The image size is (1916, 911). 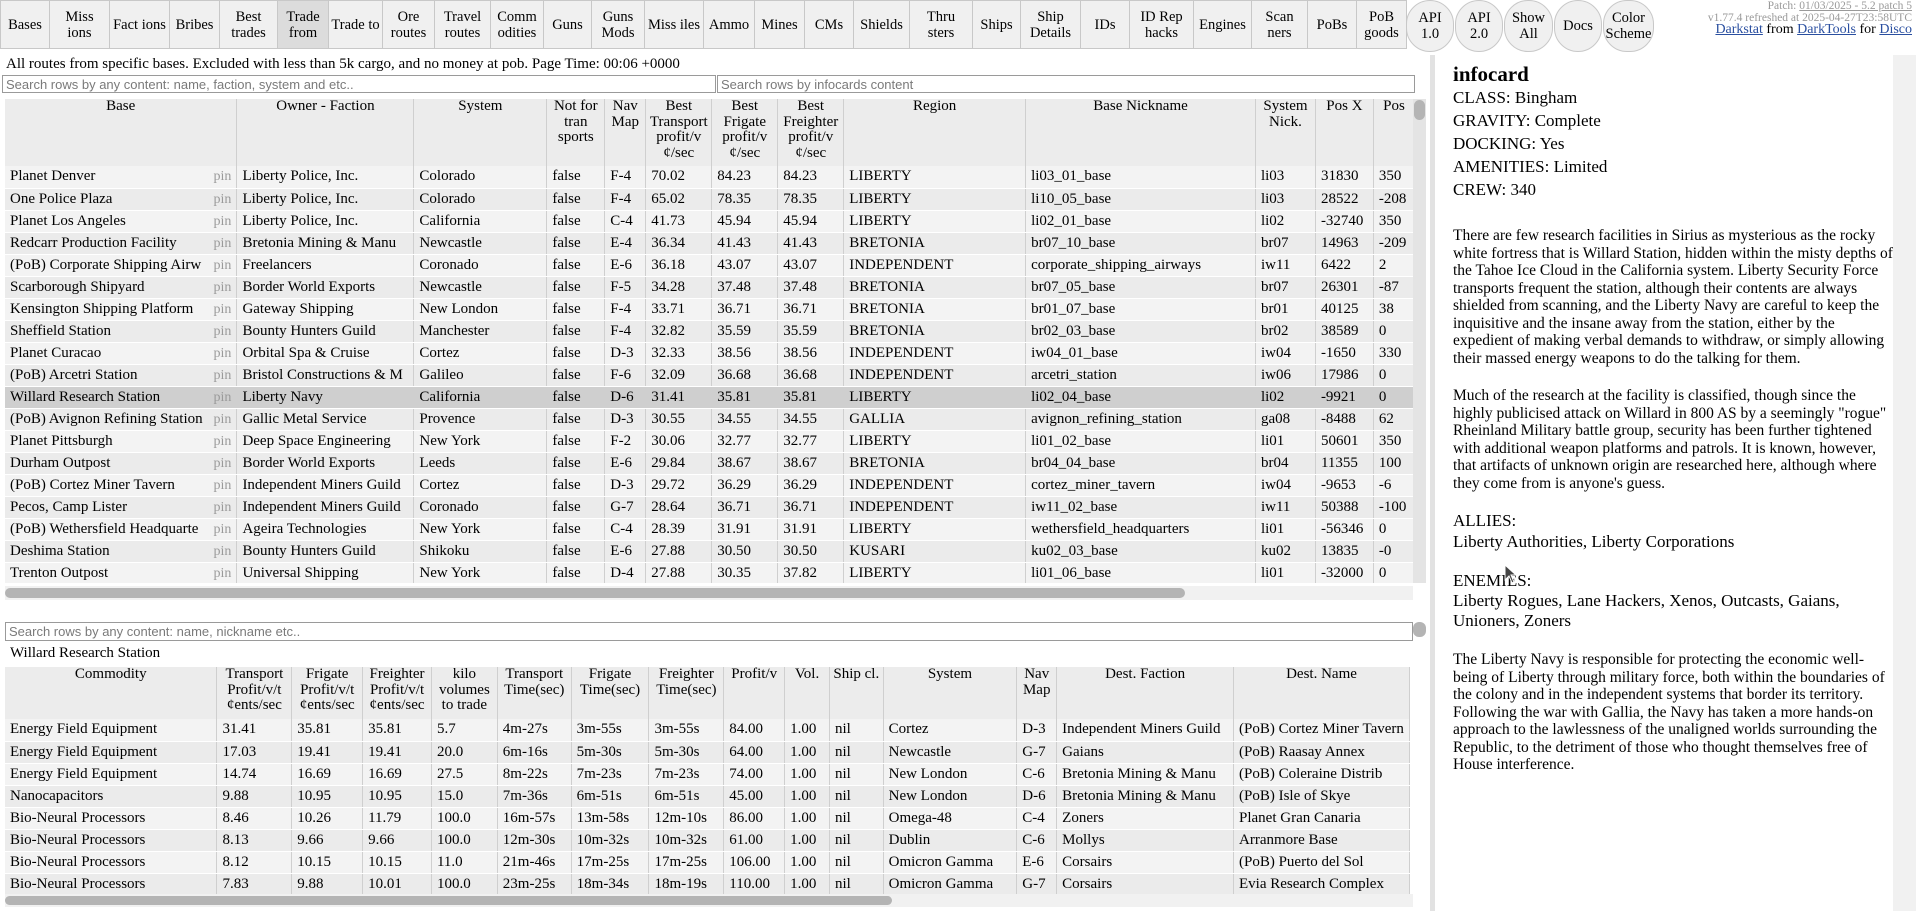 I want to click on commodity-col-header: Profit/v, so click(x=754, y=693).